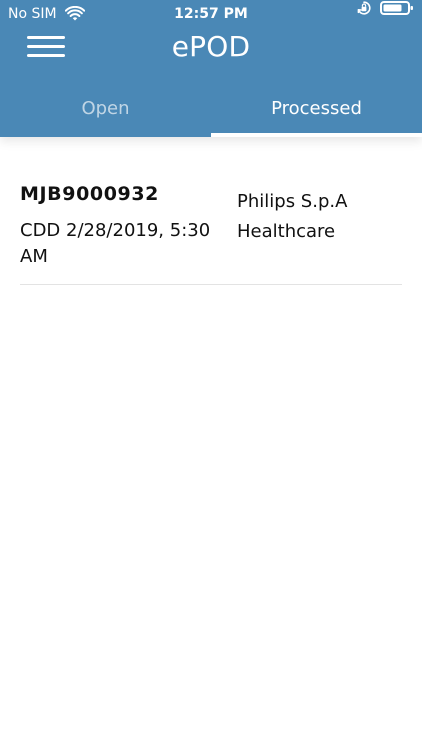  I want to click on battery-icon, so click(397, 8).